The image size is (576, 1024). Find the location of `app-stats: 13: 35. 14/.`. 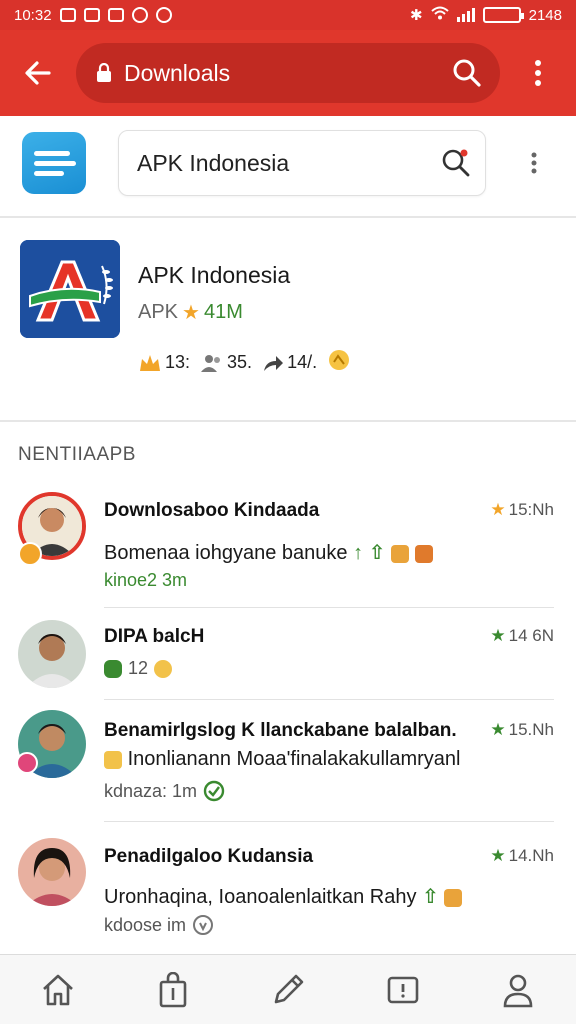

app-stats: 13: 35. 14/. is located at coordinates (244, 362).